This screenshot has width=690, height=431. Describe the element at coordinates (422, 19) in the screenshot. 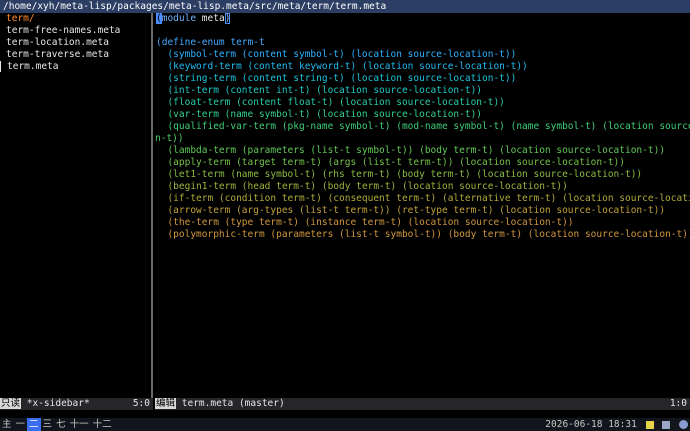

I see `code-line: (module meta)` at that location.